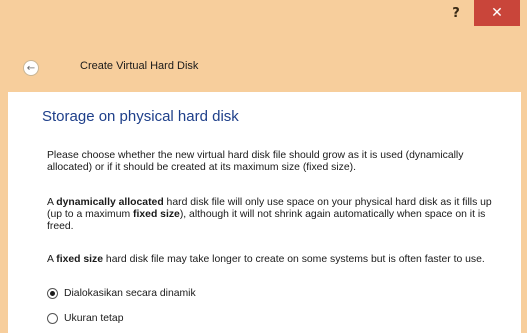 This screenshot has width=527, height=333. Describe the element at coordinates (139, 66) in the screenshot. I see `wizard-title: Create Virtual Hard Disk` at that location.